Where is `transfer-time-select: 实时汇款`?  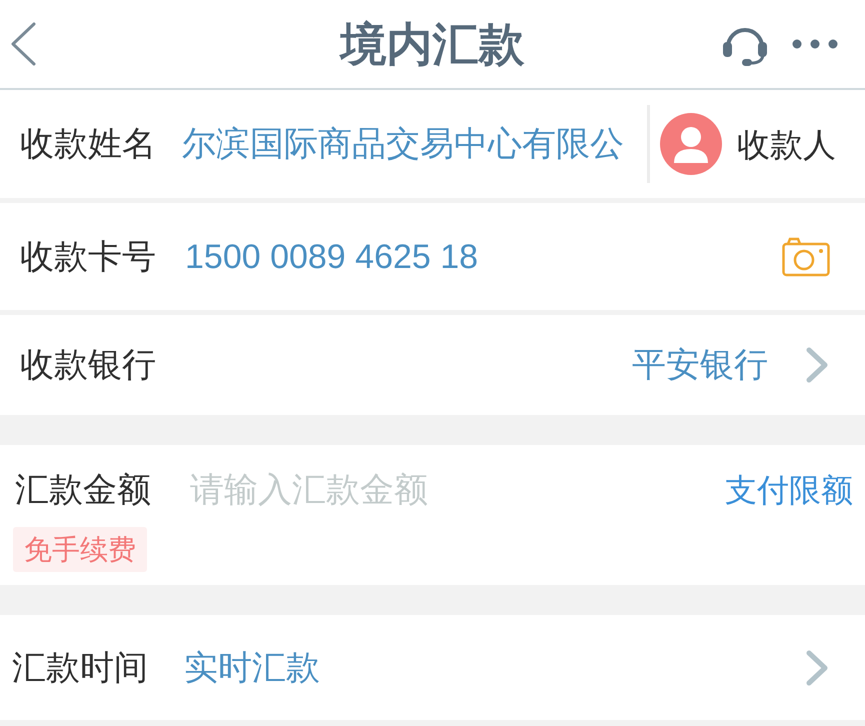
transfer-time-select: 实时汇款 is located at coordinates (252, 667).